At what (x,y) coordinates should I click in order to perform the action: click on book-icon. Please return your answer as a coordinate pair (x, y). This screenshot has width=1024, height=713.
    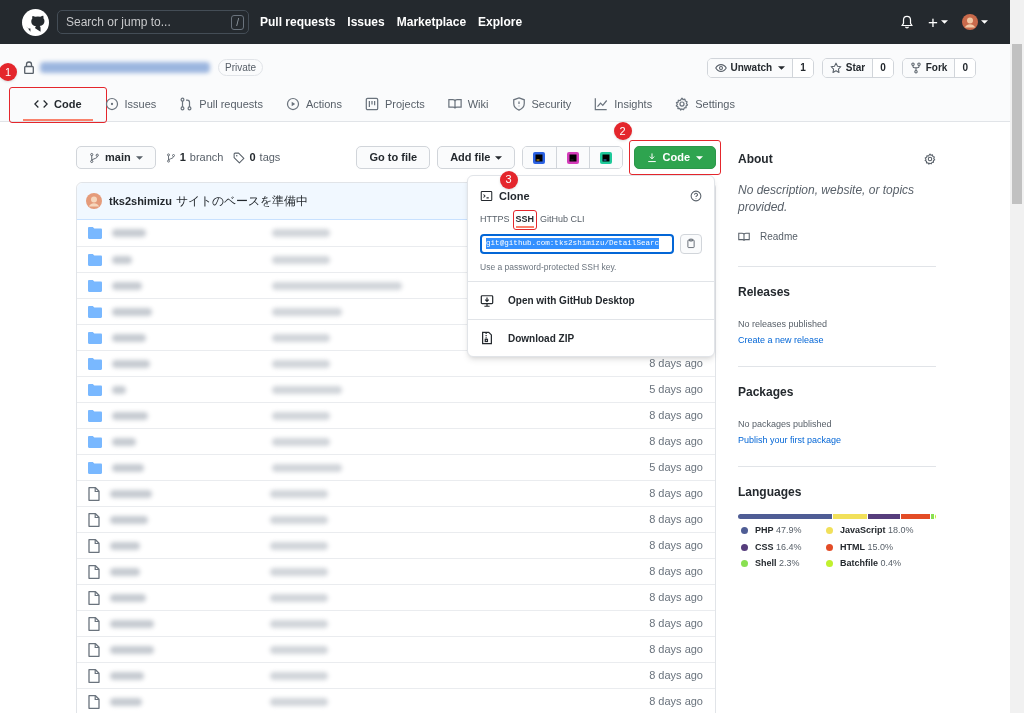
    Looking at the image, I should click on (744, 236).